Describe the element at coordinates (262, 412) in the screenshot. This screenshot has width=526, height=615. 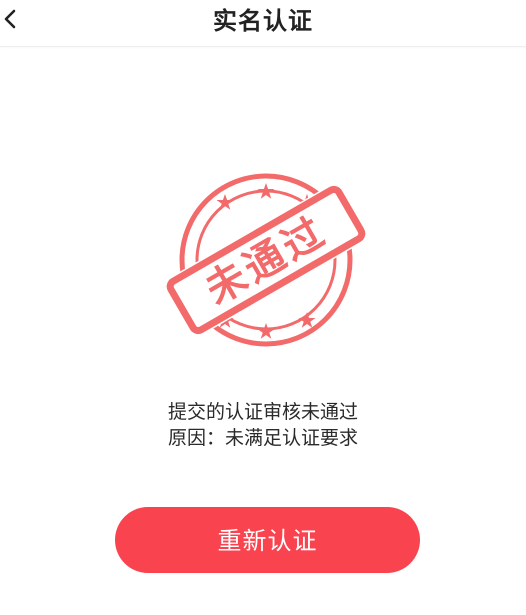
I see `result-status-text: 提交的认证审核未通过` at that location.